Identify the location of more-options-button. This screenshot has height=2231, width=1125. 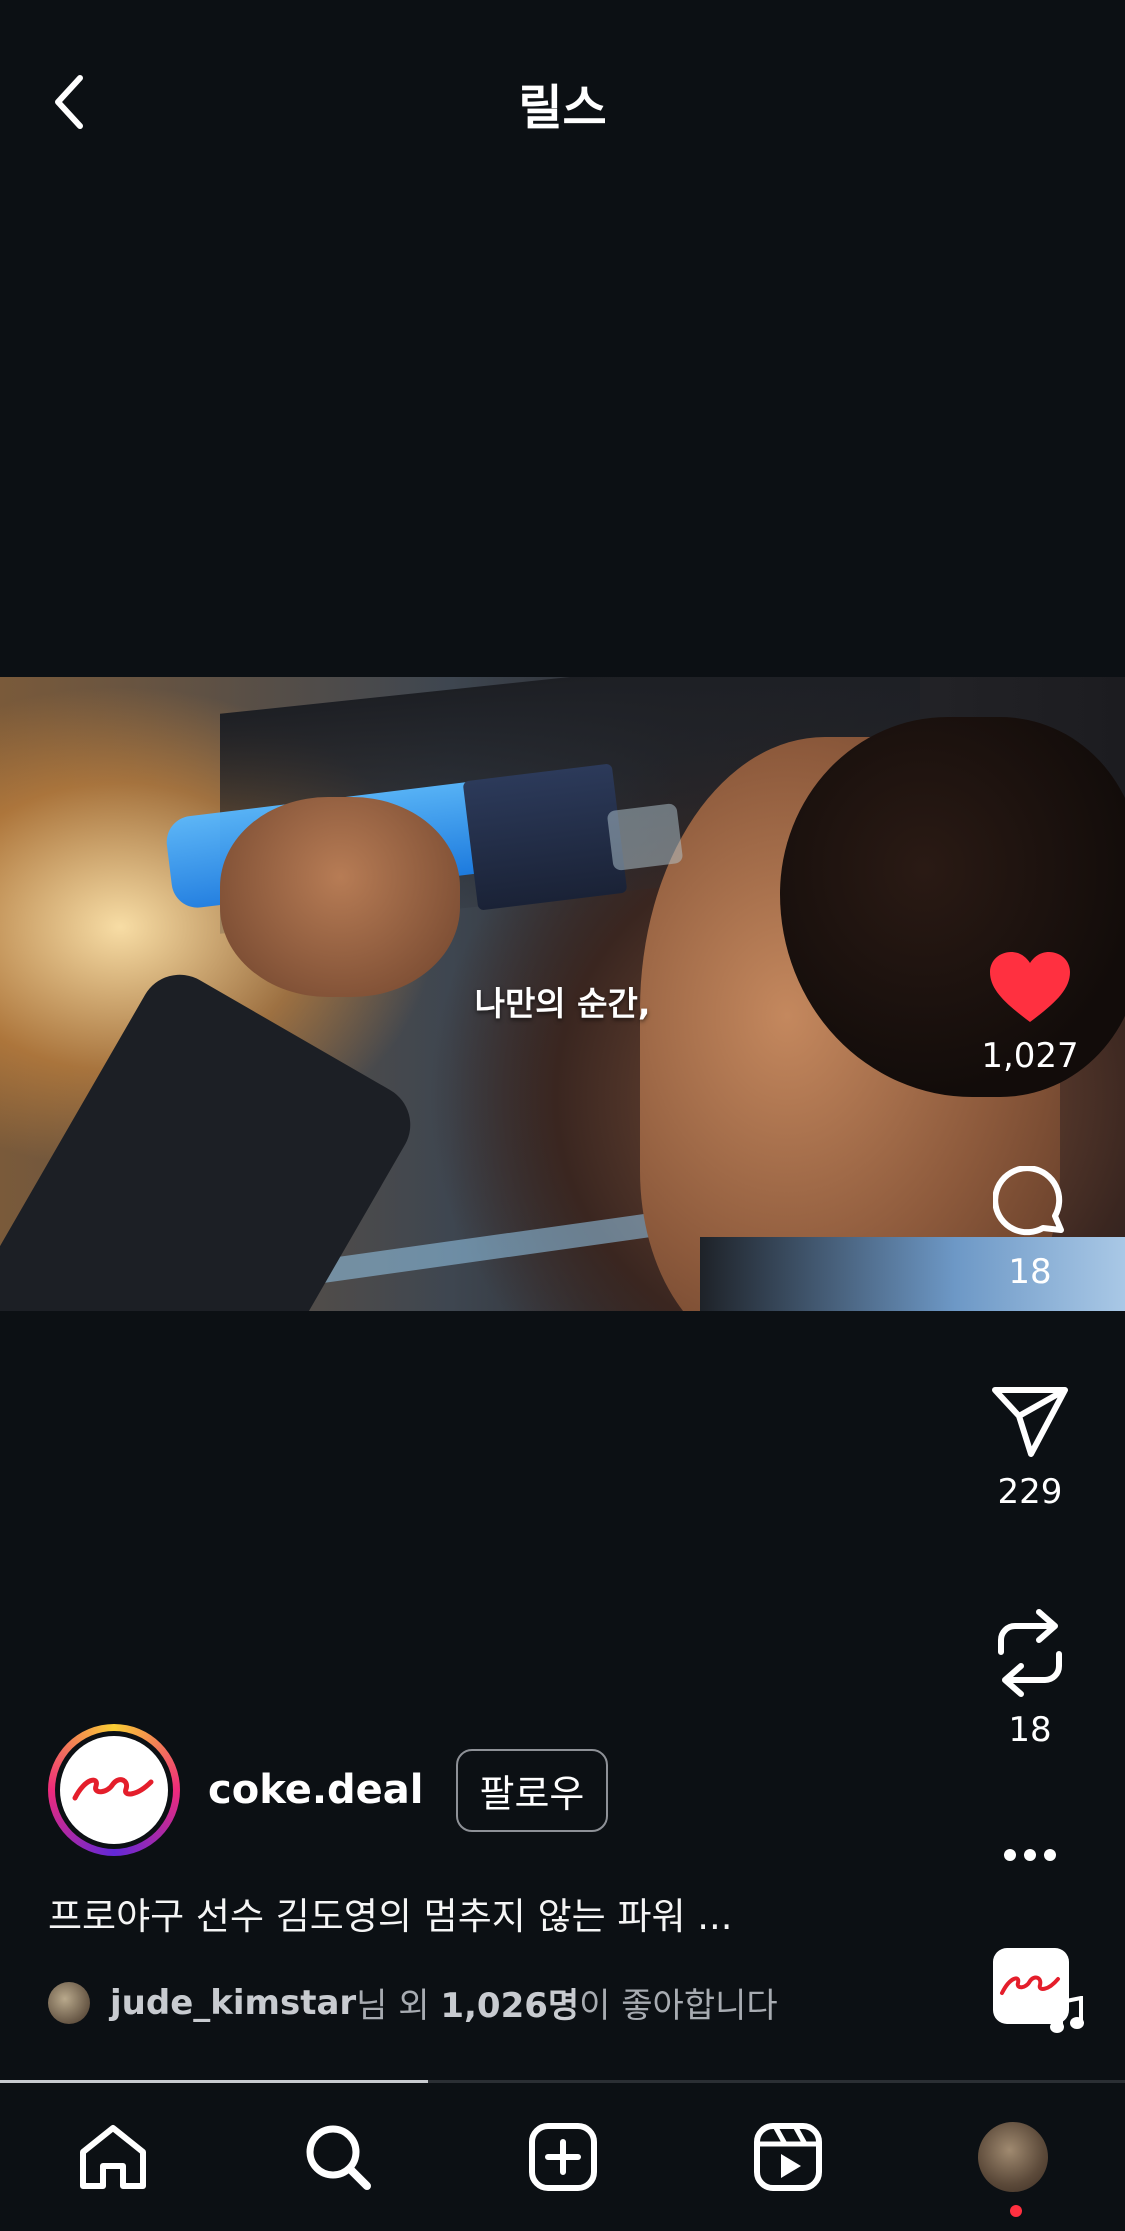
(1030, 1855).